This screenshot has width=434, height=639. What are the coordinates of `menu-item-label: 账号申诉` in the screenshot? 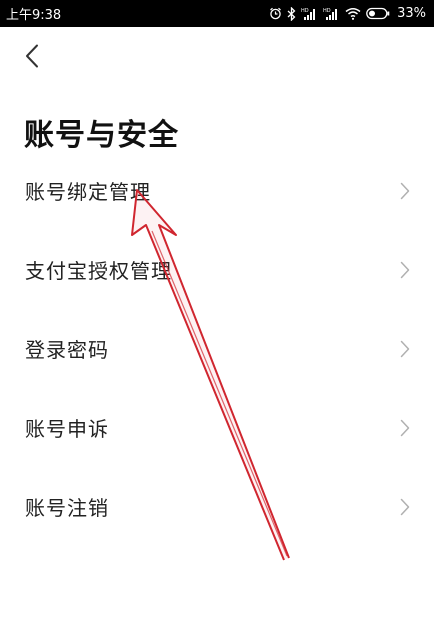 It's located at (67, 429).